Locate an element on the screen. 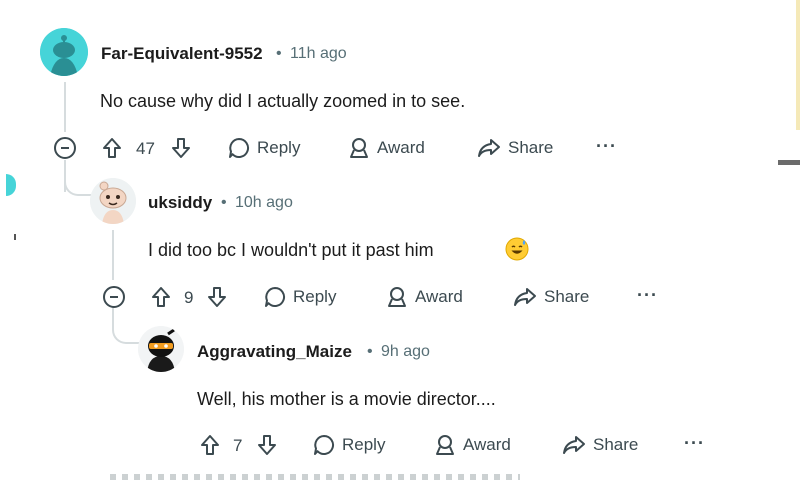  timestamp: 11h ago is located at coordinates (318, 54).